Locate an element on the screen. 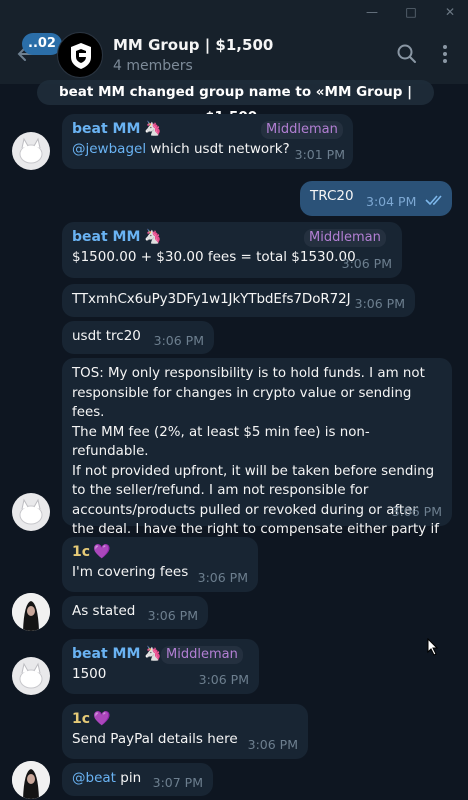  mention-link: @jewbagel is located at coordinates (109, 149).